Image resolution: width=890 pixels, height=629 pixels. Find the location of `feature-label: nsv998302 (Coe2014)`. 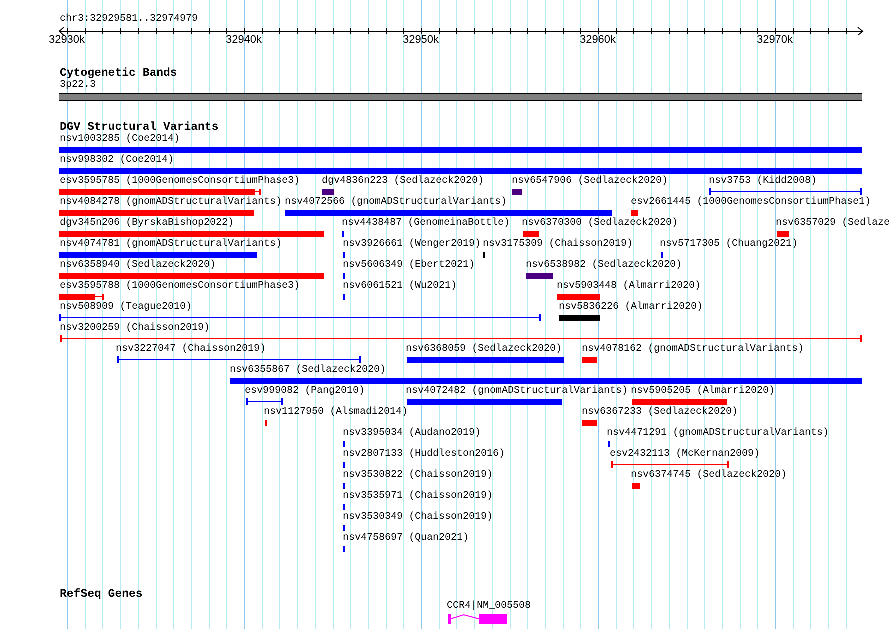

feature-label: nsv998302 (Coe2014) is located at coordinates (117, 161).